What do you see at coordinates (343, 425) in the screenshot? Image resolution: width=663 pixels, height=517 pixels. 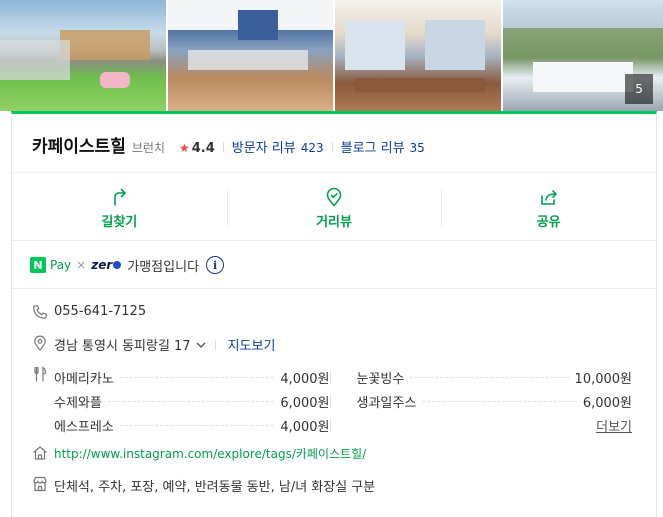 I see `menu-row: 에스프레소 4,000원 더보기` at bounding box center [343, 425].